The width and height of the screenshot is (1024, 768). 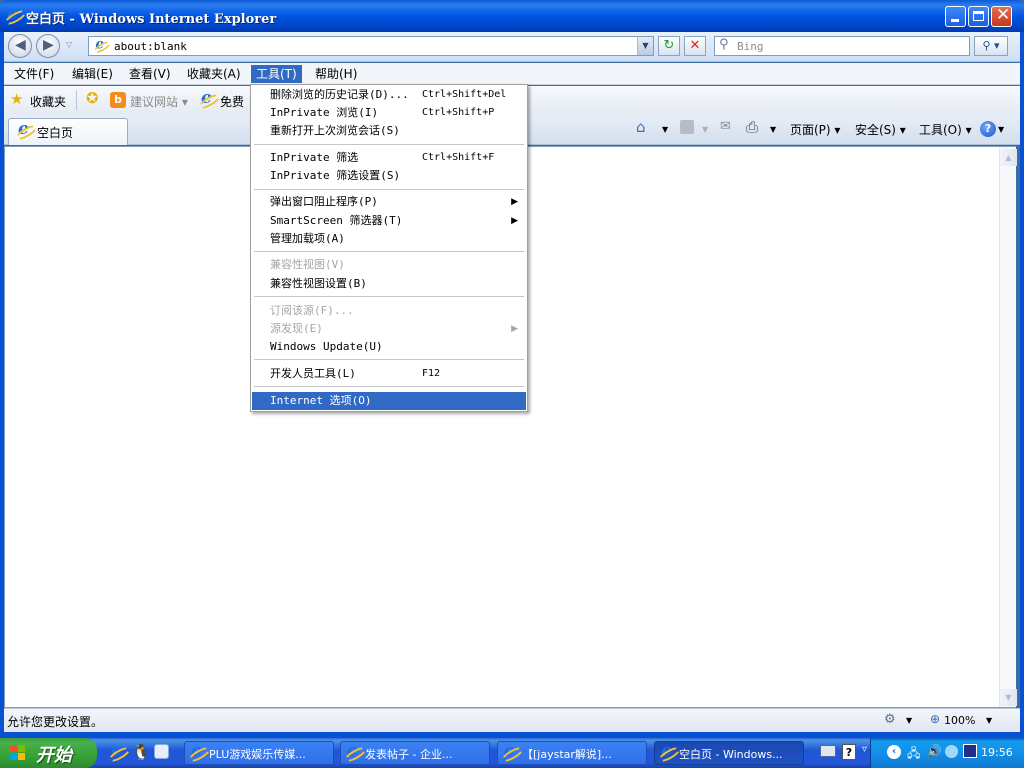 I want to click on start-button: 开始, so click(x=48, y=753).